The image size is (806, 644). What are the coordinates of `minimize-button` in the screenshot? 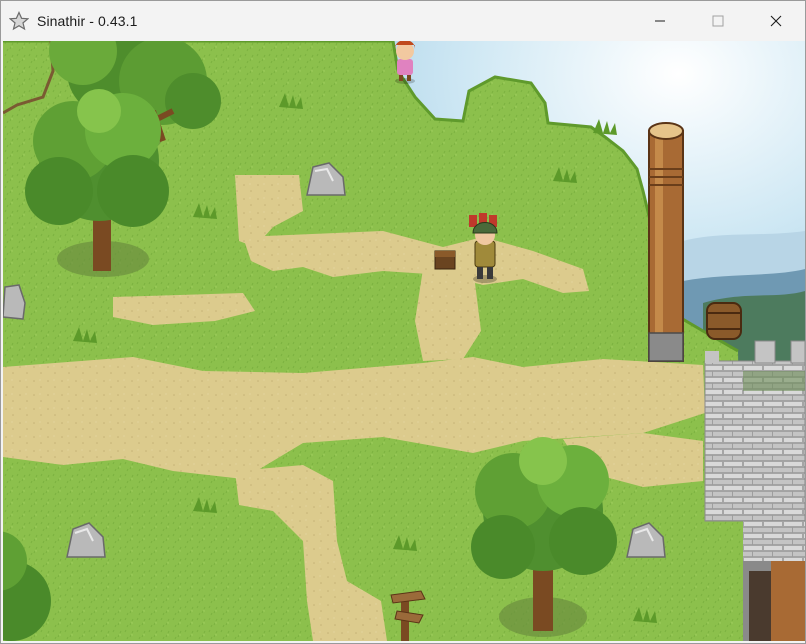 It's located at (660, 21).